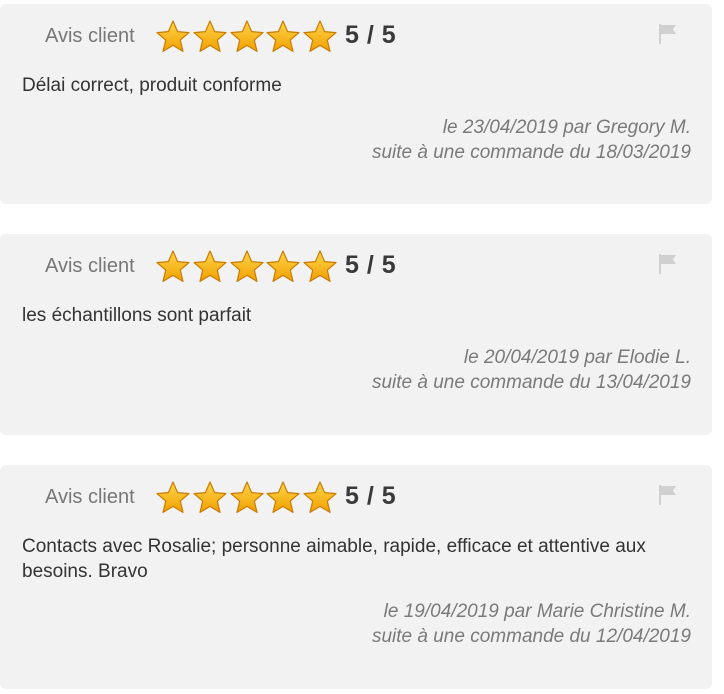 The image size is (724, 694). What do you see at coordinates (531, 382) in the screenshot?
I see `review-order-date: suite à une commande du 13/04/2019` at bounding box center [531, 382].